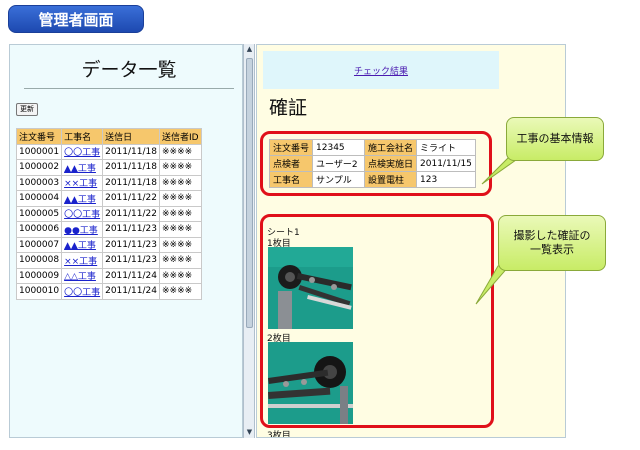 This screenshot has width=640, height=450. I want to click on work-name-link: ●●工事, so click(82, 229).